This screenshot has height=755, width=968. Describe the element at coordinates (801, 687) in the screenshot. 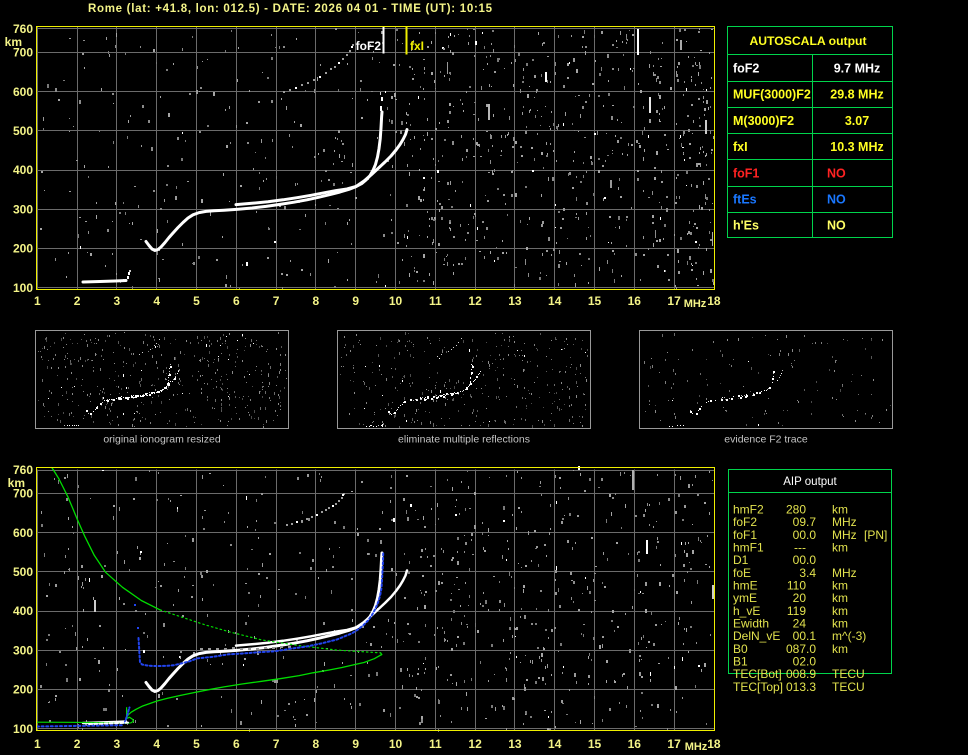

I see `svg-text: 013.3` at that location.